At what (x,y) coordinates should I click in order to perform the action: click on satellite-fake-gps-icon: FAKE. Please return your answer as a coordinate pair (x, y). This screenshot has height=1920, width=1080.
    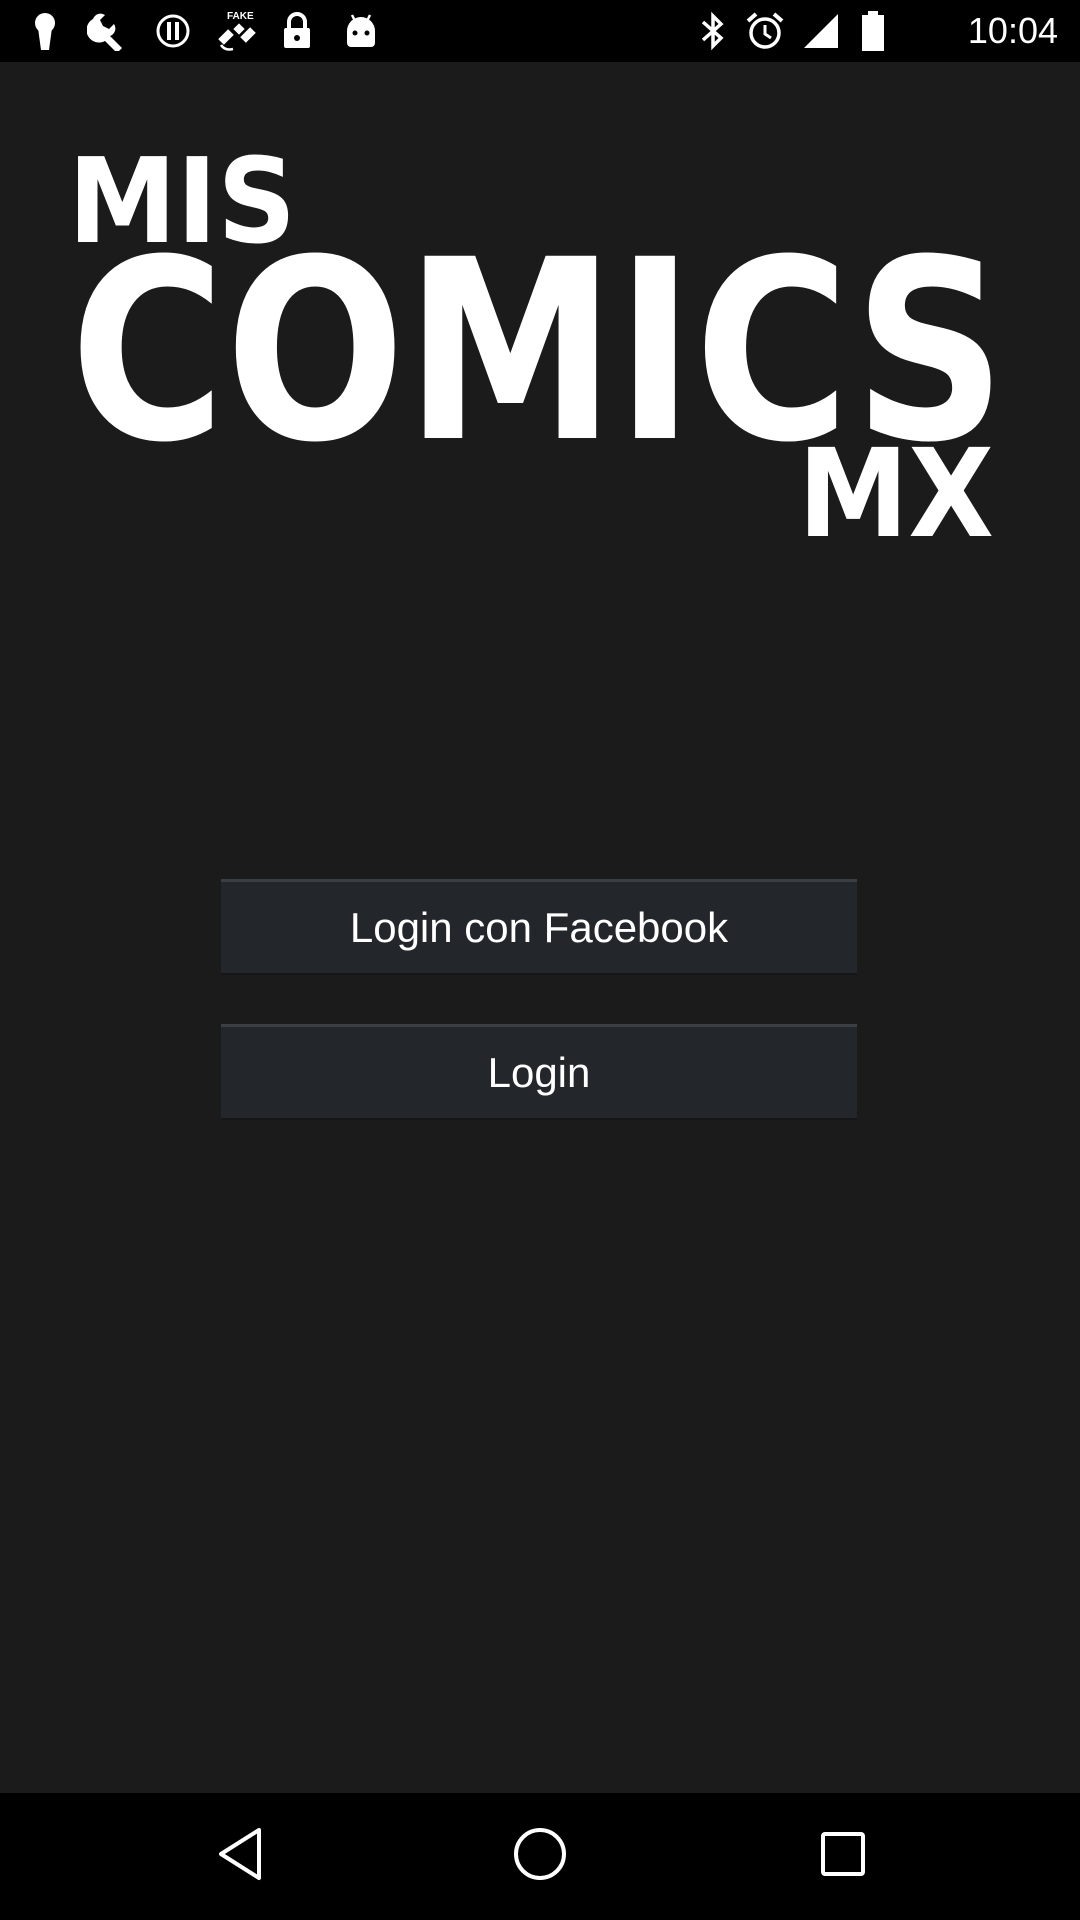
    Looking at the image, I should click on (237, 31).